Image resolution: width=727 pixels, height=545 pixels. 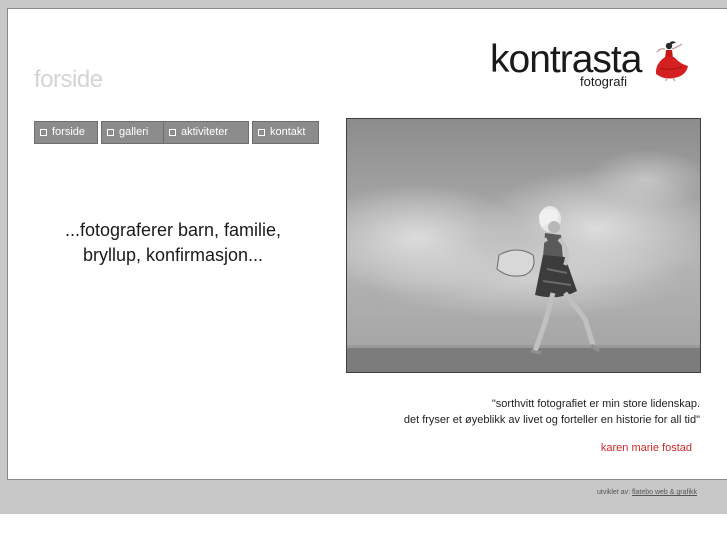 I want to click on page-title: forside, so click(x=68, y=79).